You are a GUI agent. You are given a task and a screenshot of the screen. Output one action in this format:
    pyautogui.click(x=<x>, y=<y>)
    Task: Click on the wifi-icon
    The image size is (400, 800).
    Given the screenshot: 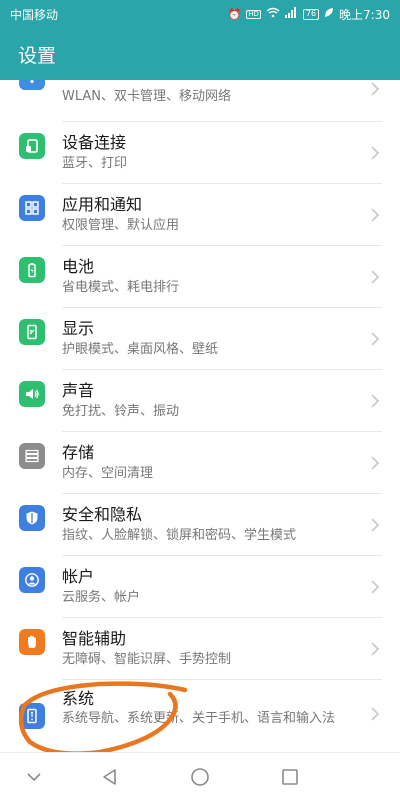 What is the action you would take?
    pyautogui.click(x=273, y=14)
    